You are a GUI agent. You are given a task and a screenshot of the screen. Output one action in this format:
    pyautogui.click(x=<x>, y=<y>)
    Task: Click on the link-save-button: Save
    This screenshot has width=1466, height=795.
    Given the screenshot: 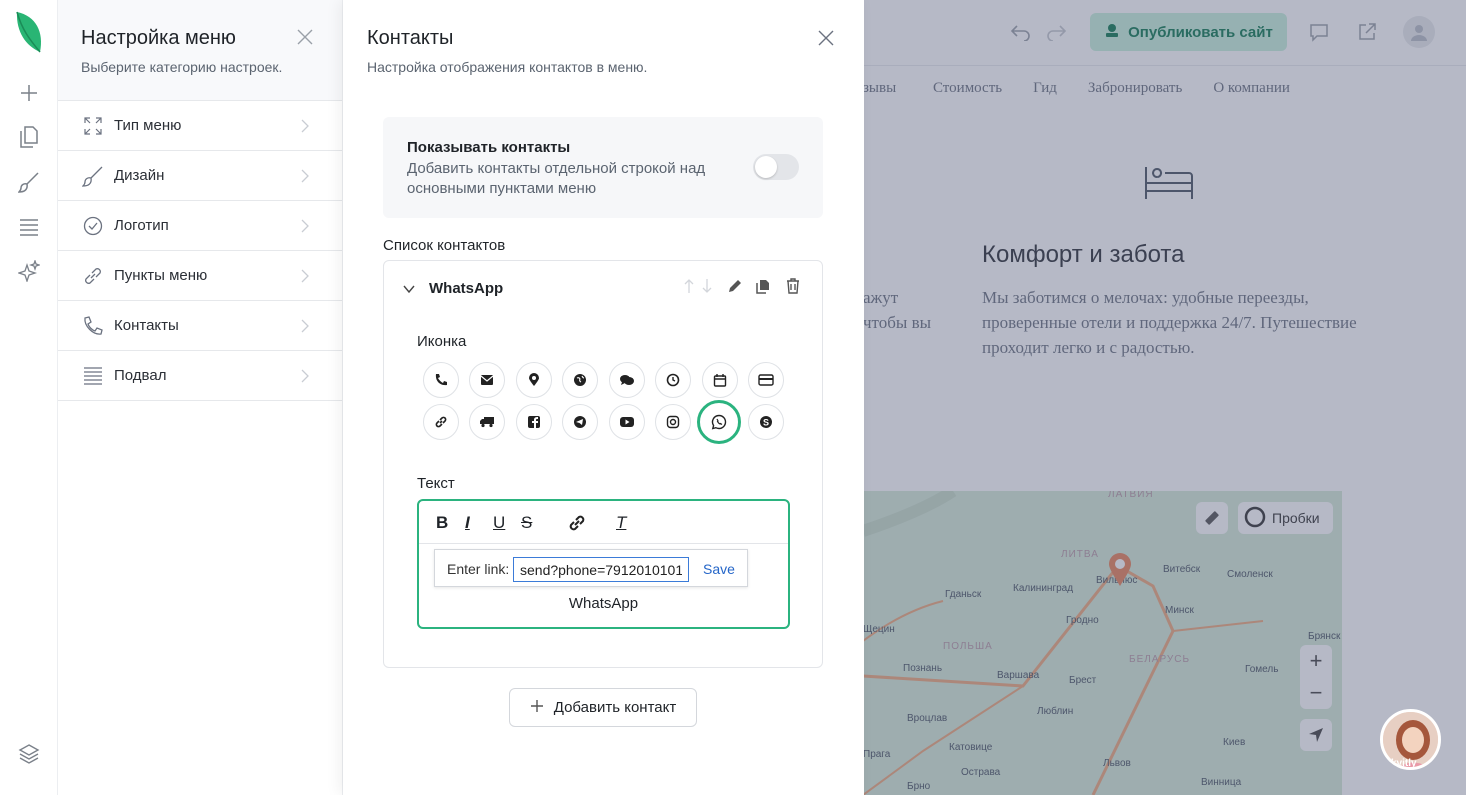 What is the action you would take?
    pyautogui.click(x=719, y=569)
    